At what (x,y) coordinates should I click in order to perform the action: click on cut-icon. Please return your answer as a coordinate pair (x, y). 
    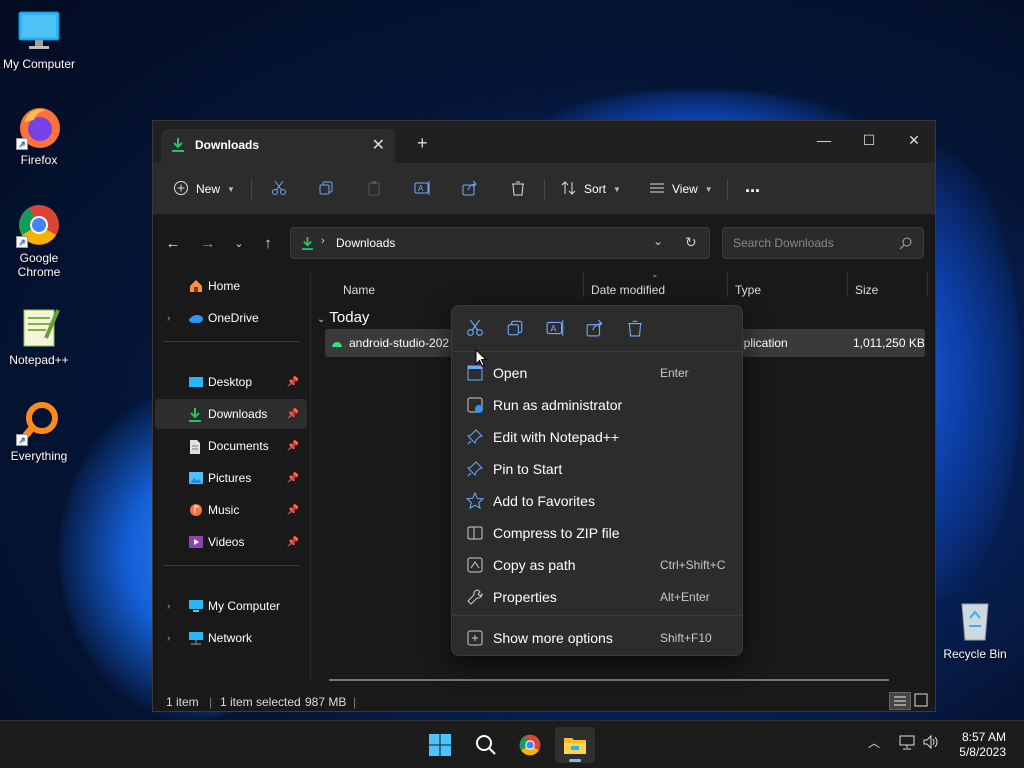
    Looking at the image, I should click on (476, 329).